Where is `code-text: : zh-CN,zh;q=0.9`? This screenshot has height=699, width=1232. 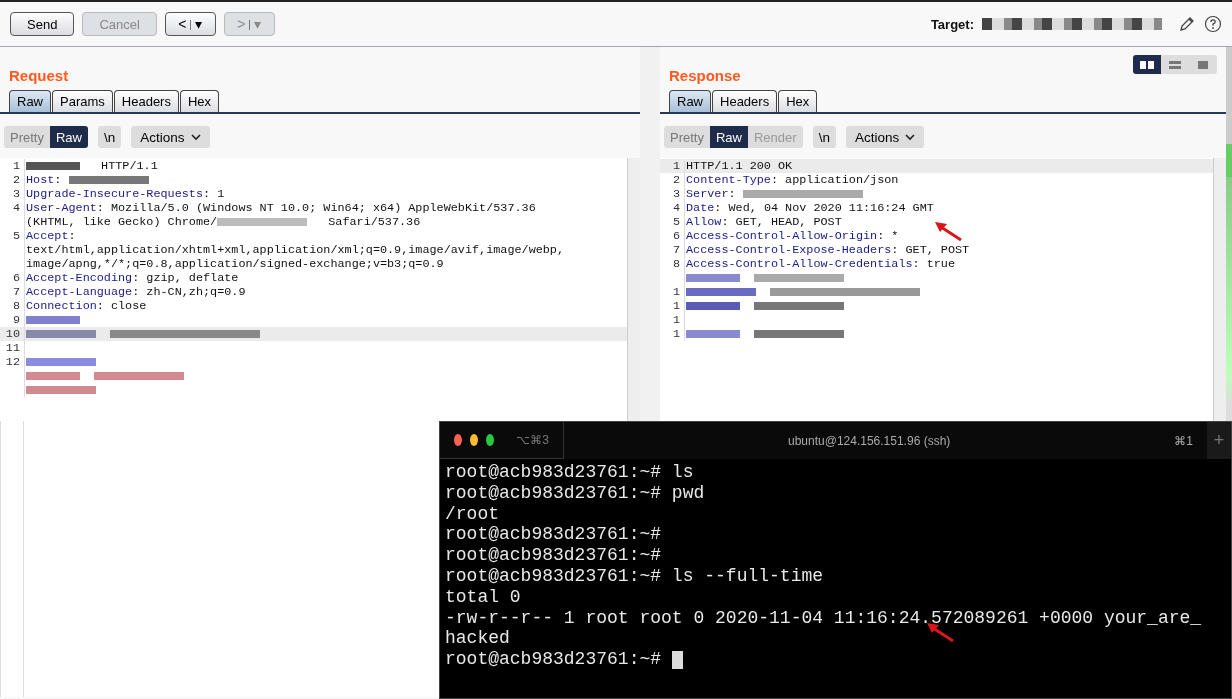
code-text: : zh-CN,zh;q=0.9 is located at coordinates (189, 292).